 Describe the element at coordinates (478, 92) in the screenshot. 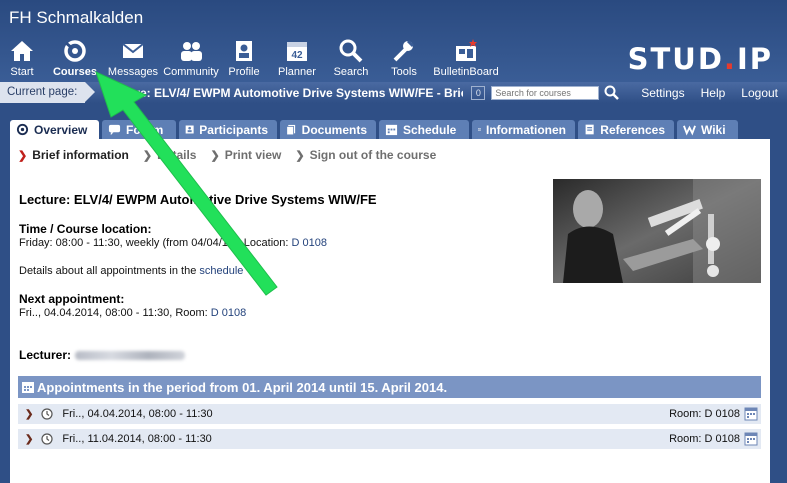

I see `breadcrumb-badge: 0` at that location.